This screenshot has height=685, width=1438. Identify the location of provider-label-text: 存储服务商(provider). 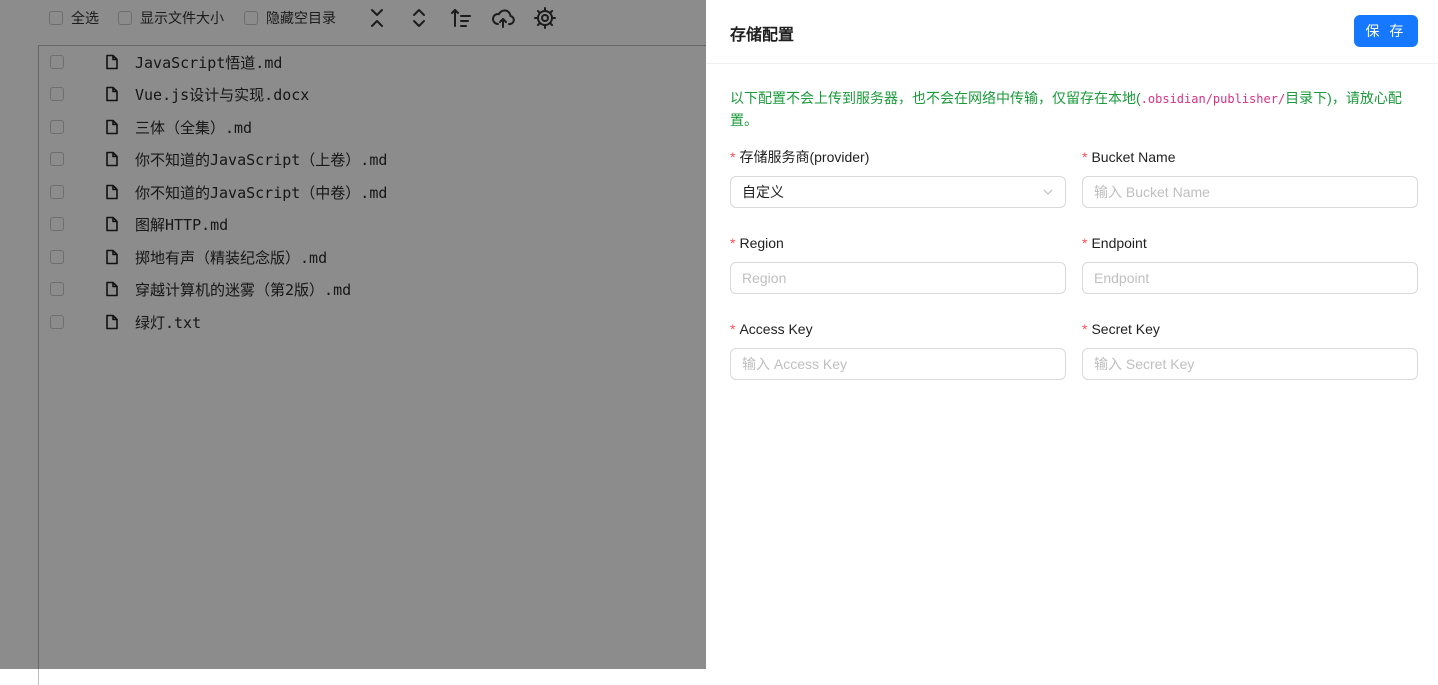
(804, 157).